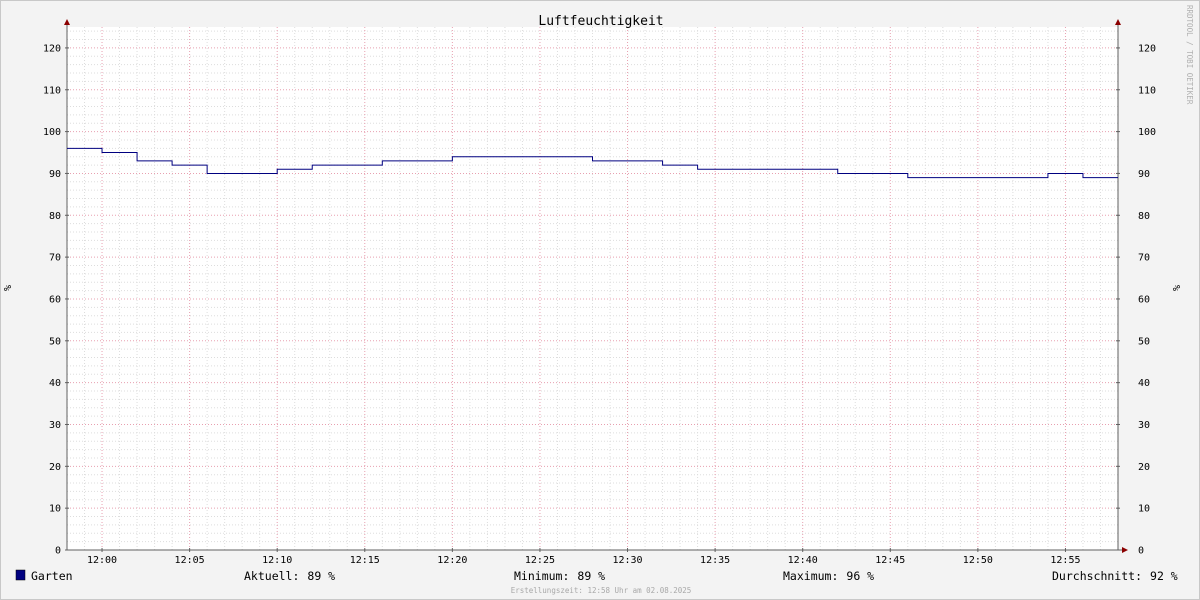 This screenshot has height=600, width=1200. What do you see at coordinates (190, 560) in the screenshot?
I see `x-tick-label: 12:05` at bounding box center [190, 560].